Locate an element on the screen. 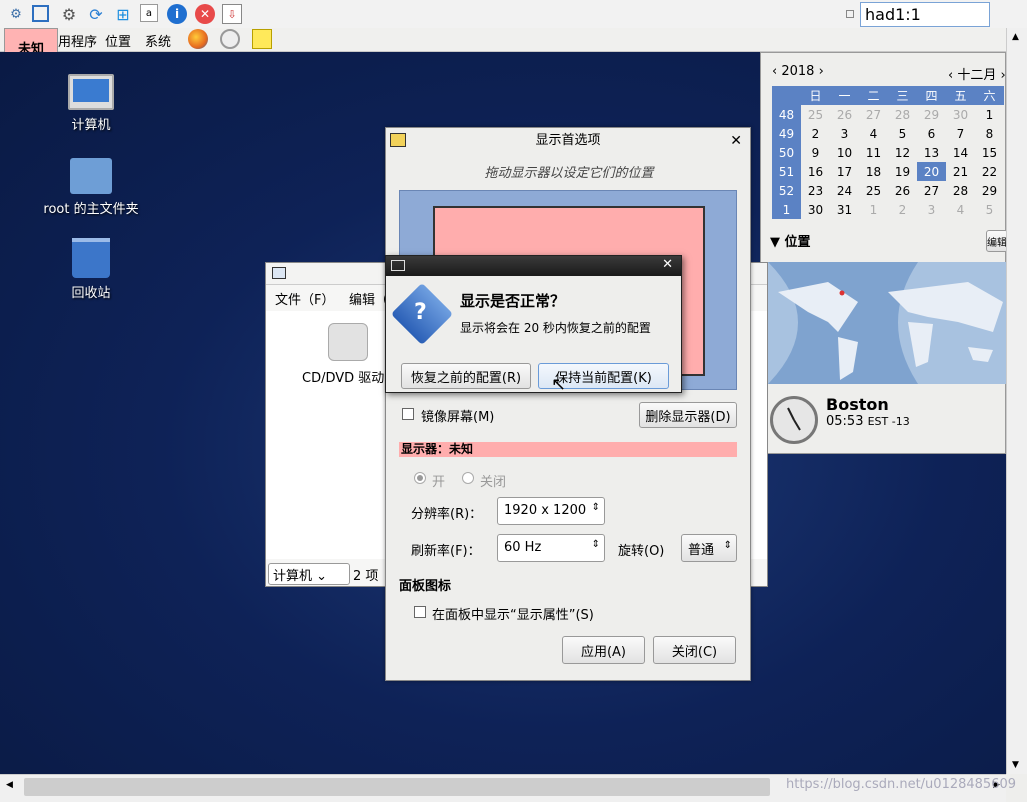  mirror-label: 镜像屏幕(M) is located at coordinates (457, 415).